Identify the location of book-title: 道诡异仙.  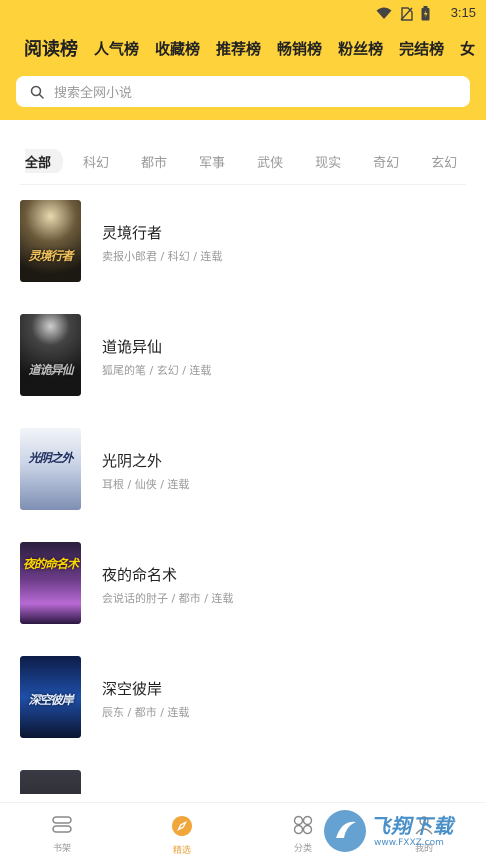
(132, 346).